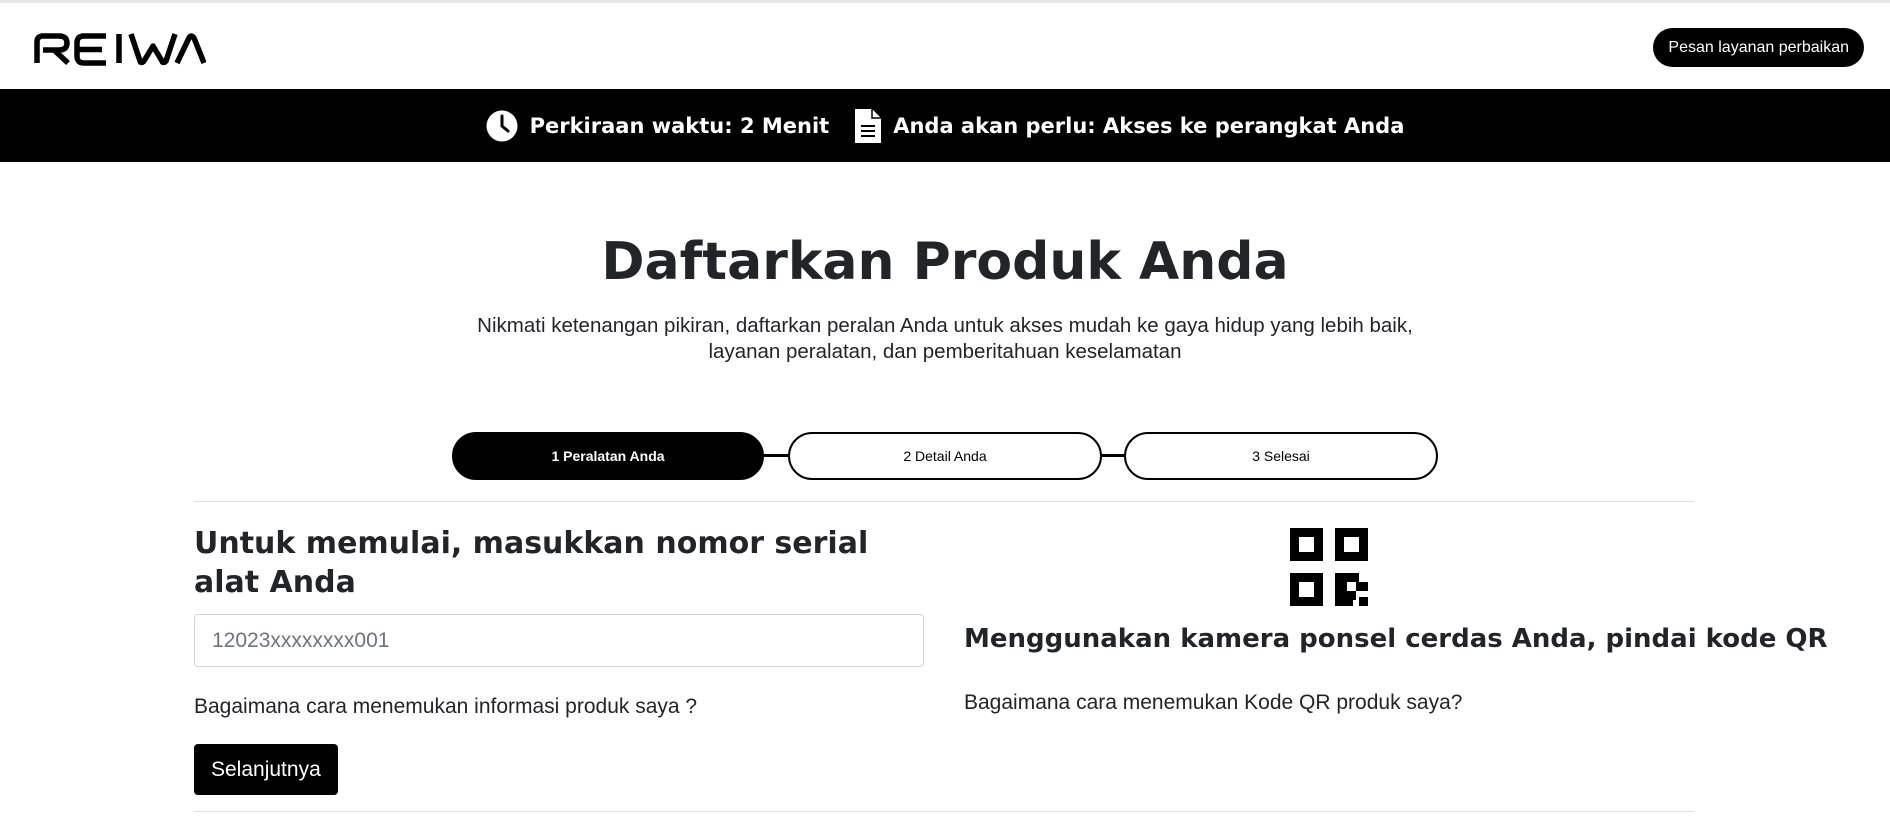 The width and height of the screenshot is (1890, 826). I want to click on need-value: Akses ke perangkat Anda, so click(1253, 125).